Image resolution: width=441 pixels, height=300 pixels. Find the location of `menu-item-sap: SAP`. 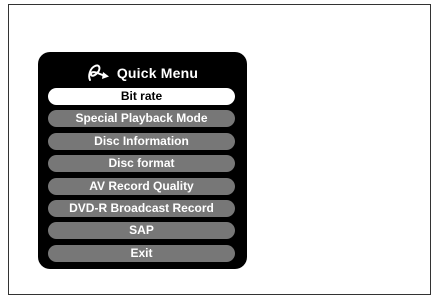

menu-item-sap: SAP is located at coordinates (141, 231).